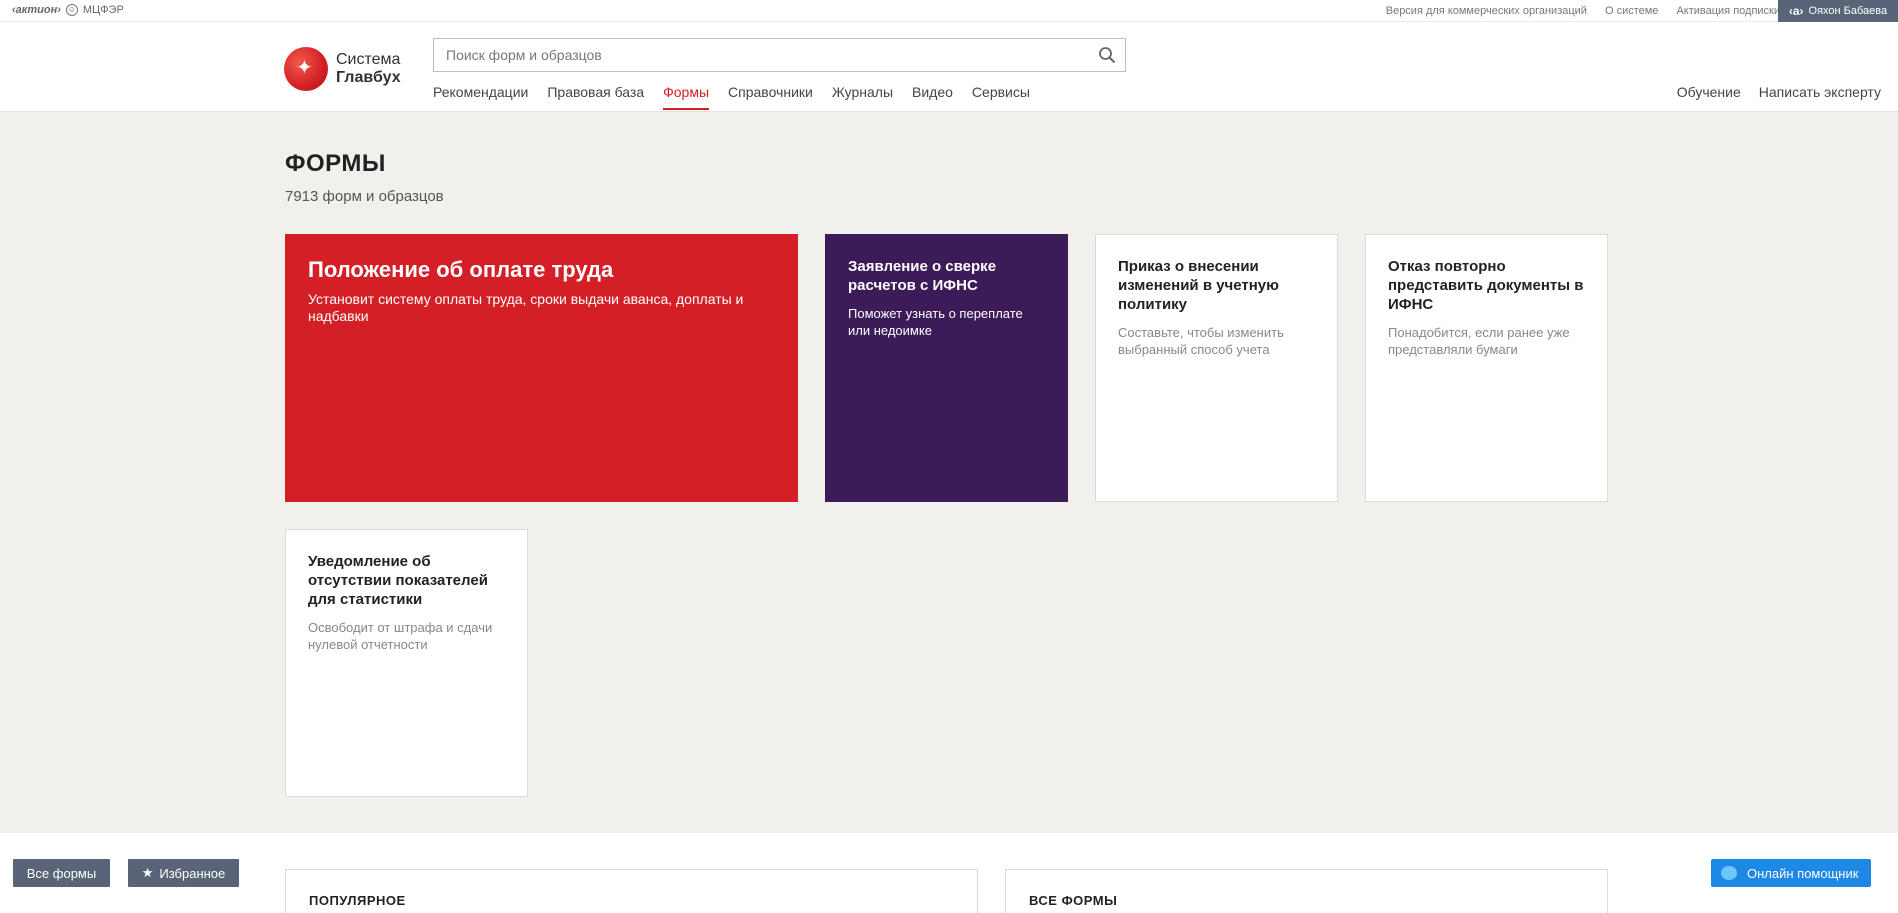 This screenshot has width=1898, height=913. What do you see at coordinates (1803, 873) in the screenshot?
I see `online-assistant-label: Онлайн помощник` at bounding box center [1803, 873].